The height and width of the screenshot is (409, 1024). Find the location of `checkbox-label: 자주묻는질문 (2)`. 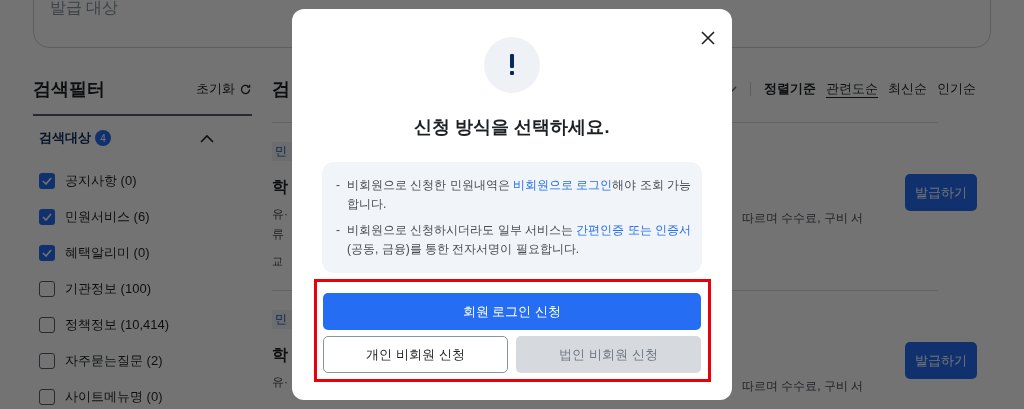

checkbox-label: 자주묻는질문 (2) is located at coordinates (114, 361).